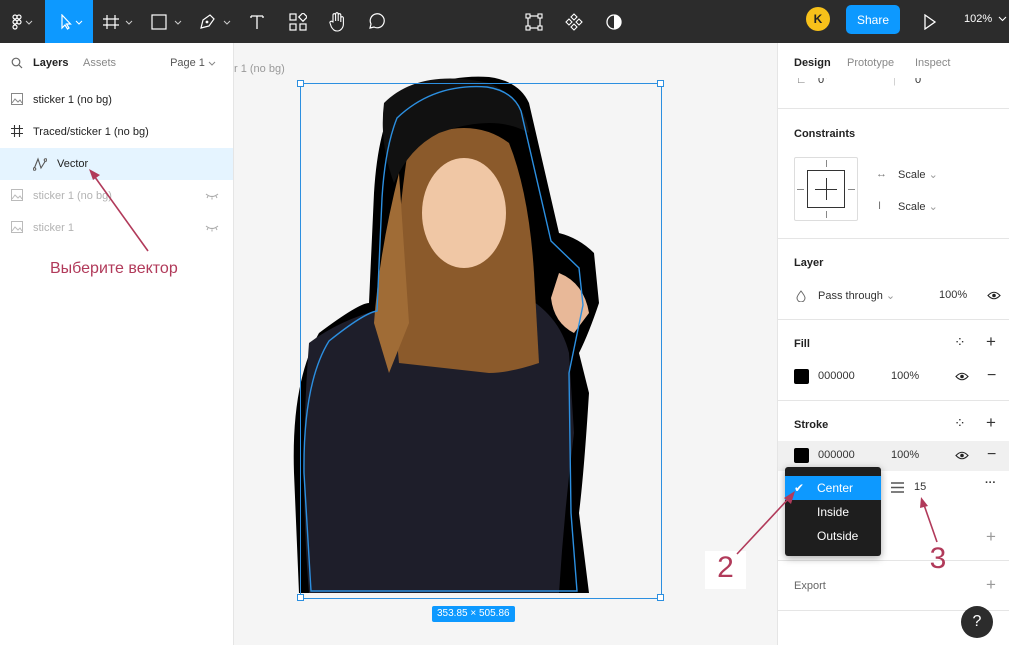  Describe the element at coordinates (17, 63) in the screenshot. I see `search-icon` at that location.